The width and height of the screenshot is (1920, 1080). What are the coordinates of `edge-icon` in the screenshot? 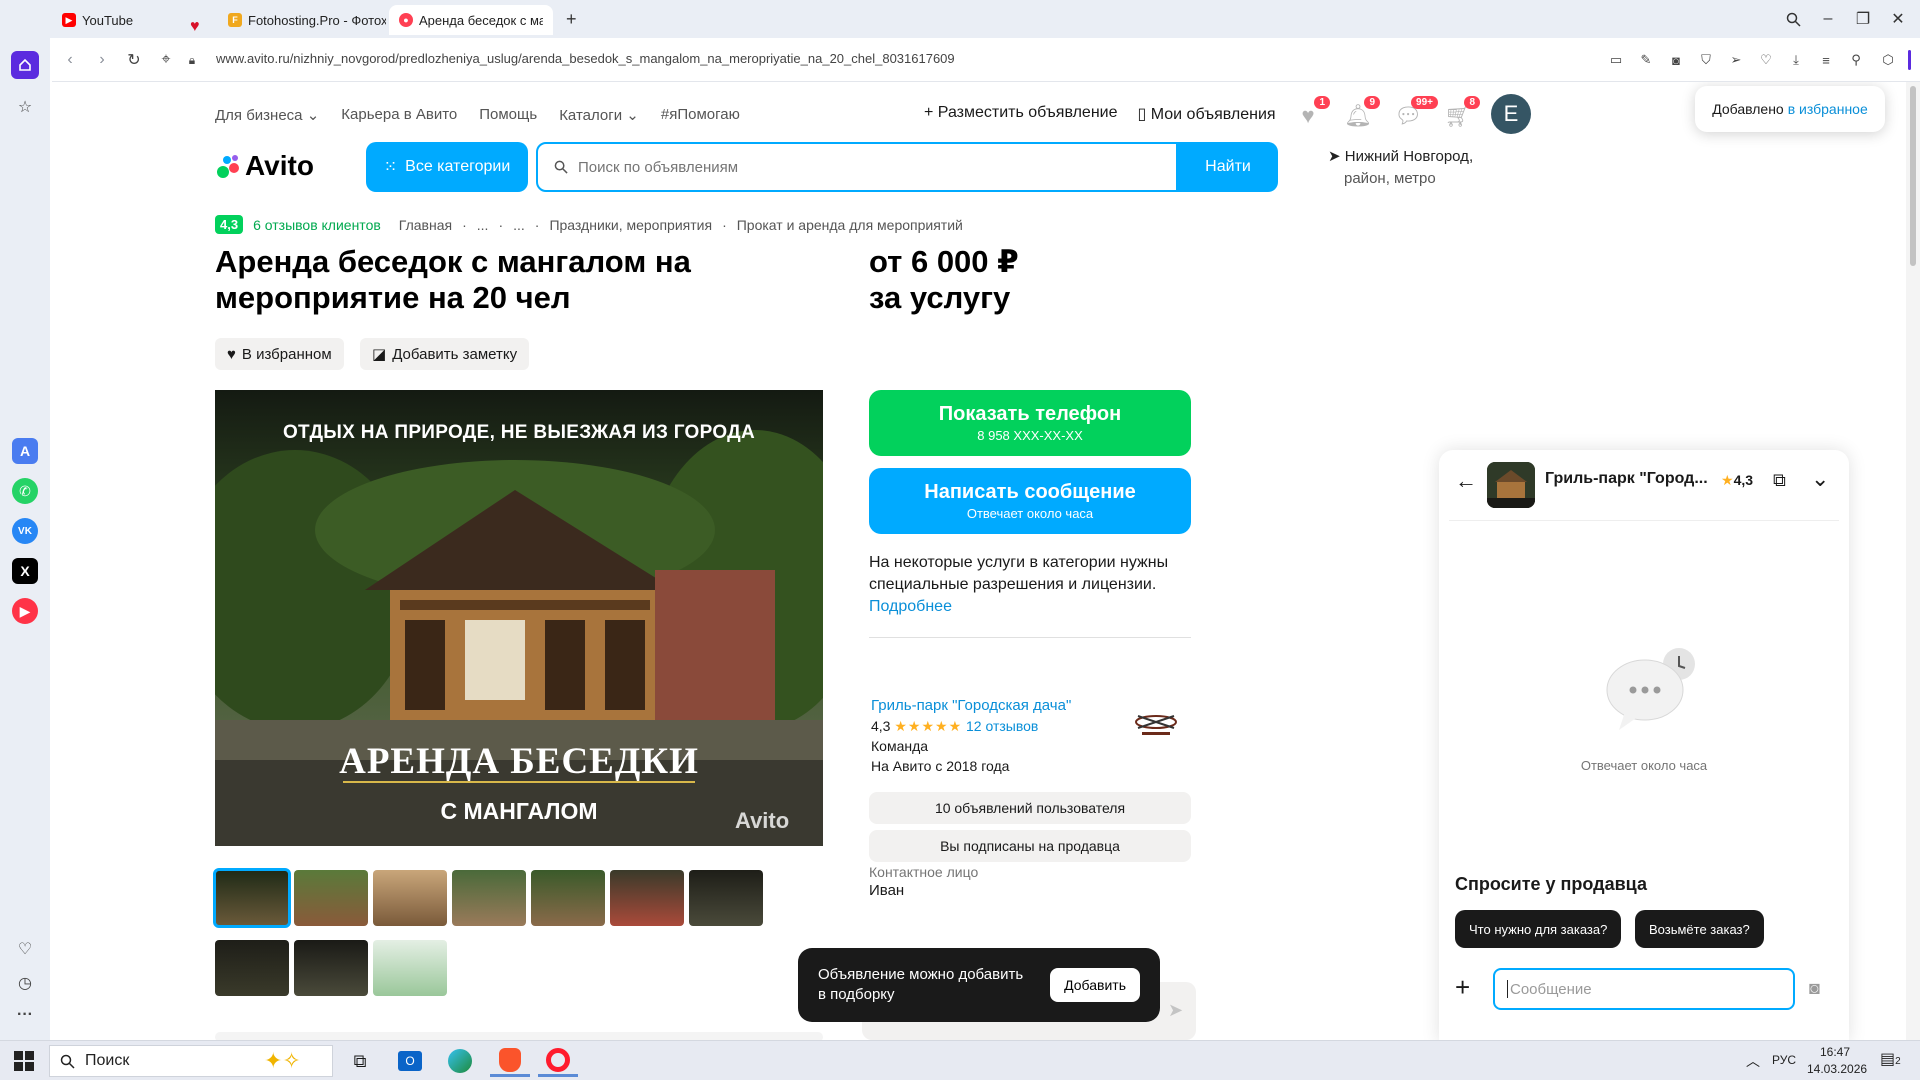 It's located at (460, 1061).